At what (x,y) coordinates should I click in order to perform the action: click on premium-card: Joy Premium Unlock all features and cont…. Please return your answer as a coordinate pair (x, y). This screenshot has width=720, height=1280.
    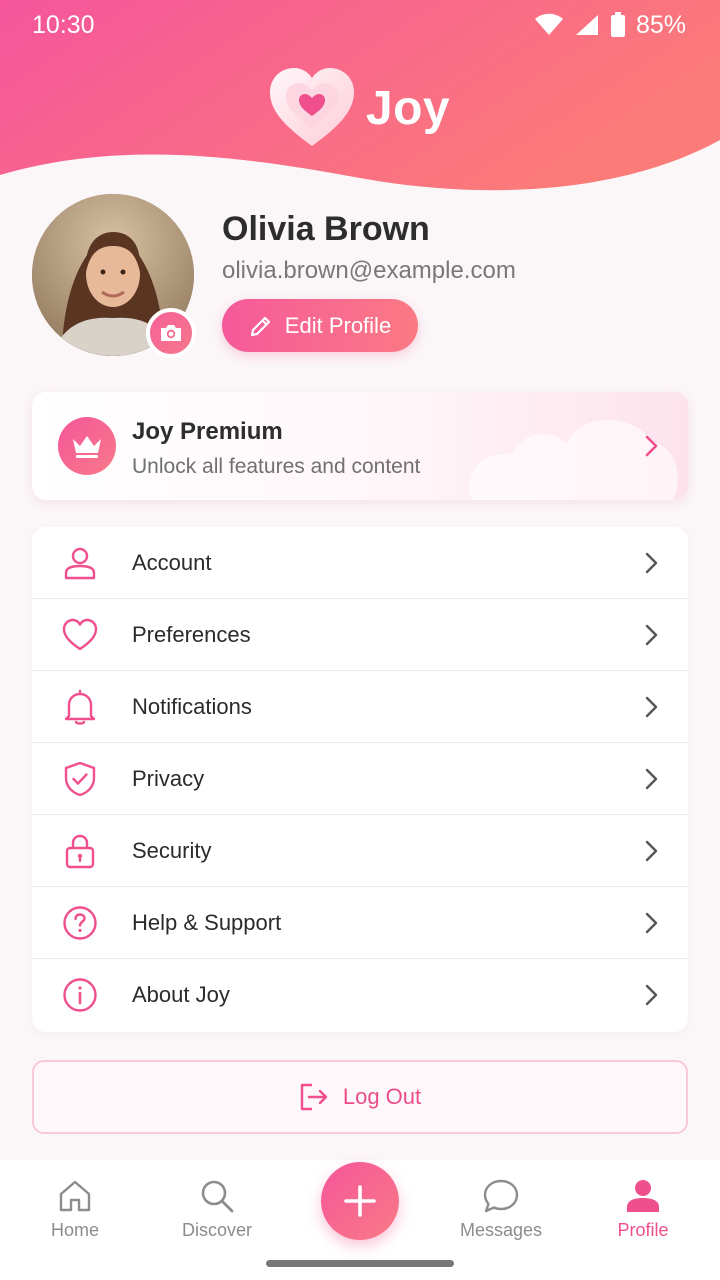
    Looking at the image, I should click on (360, 446).